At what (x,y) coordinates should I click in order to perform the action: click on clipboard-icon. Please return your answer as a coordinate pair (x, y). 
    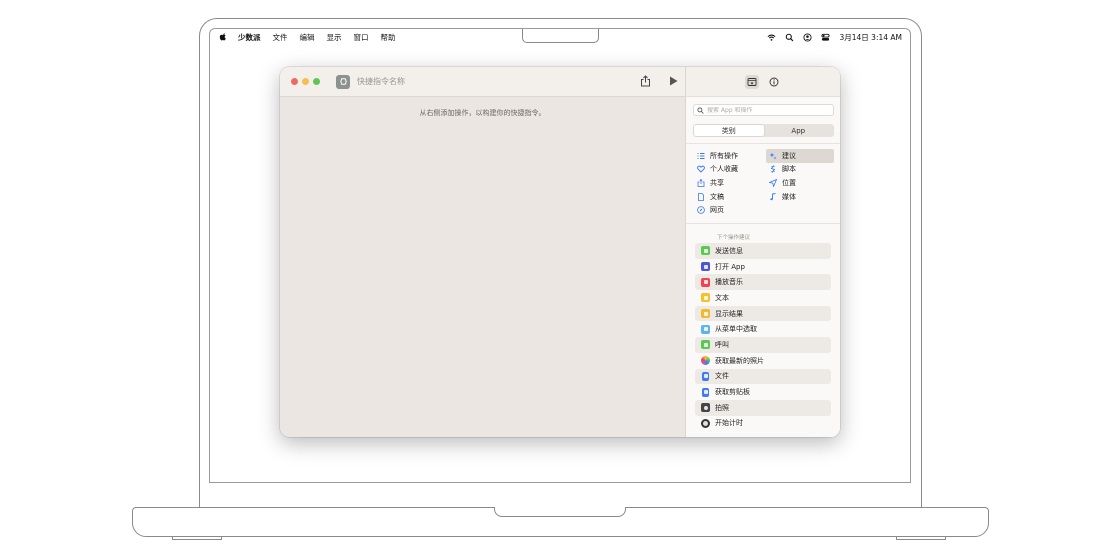
    Looking at the image, I should click on (705, 392).